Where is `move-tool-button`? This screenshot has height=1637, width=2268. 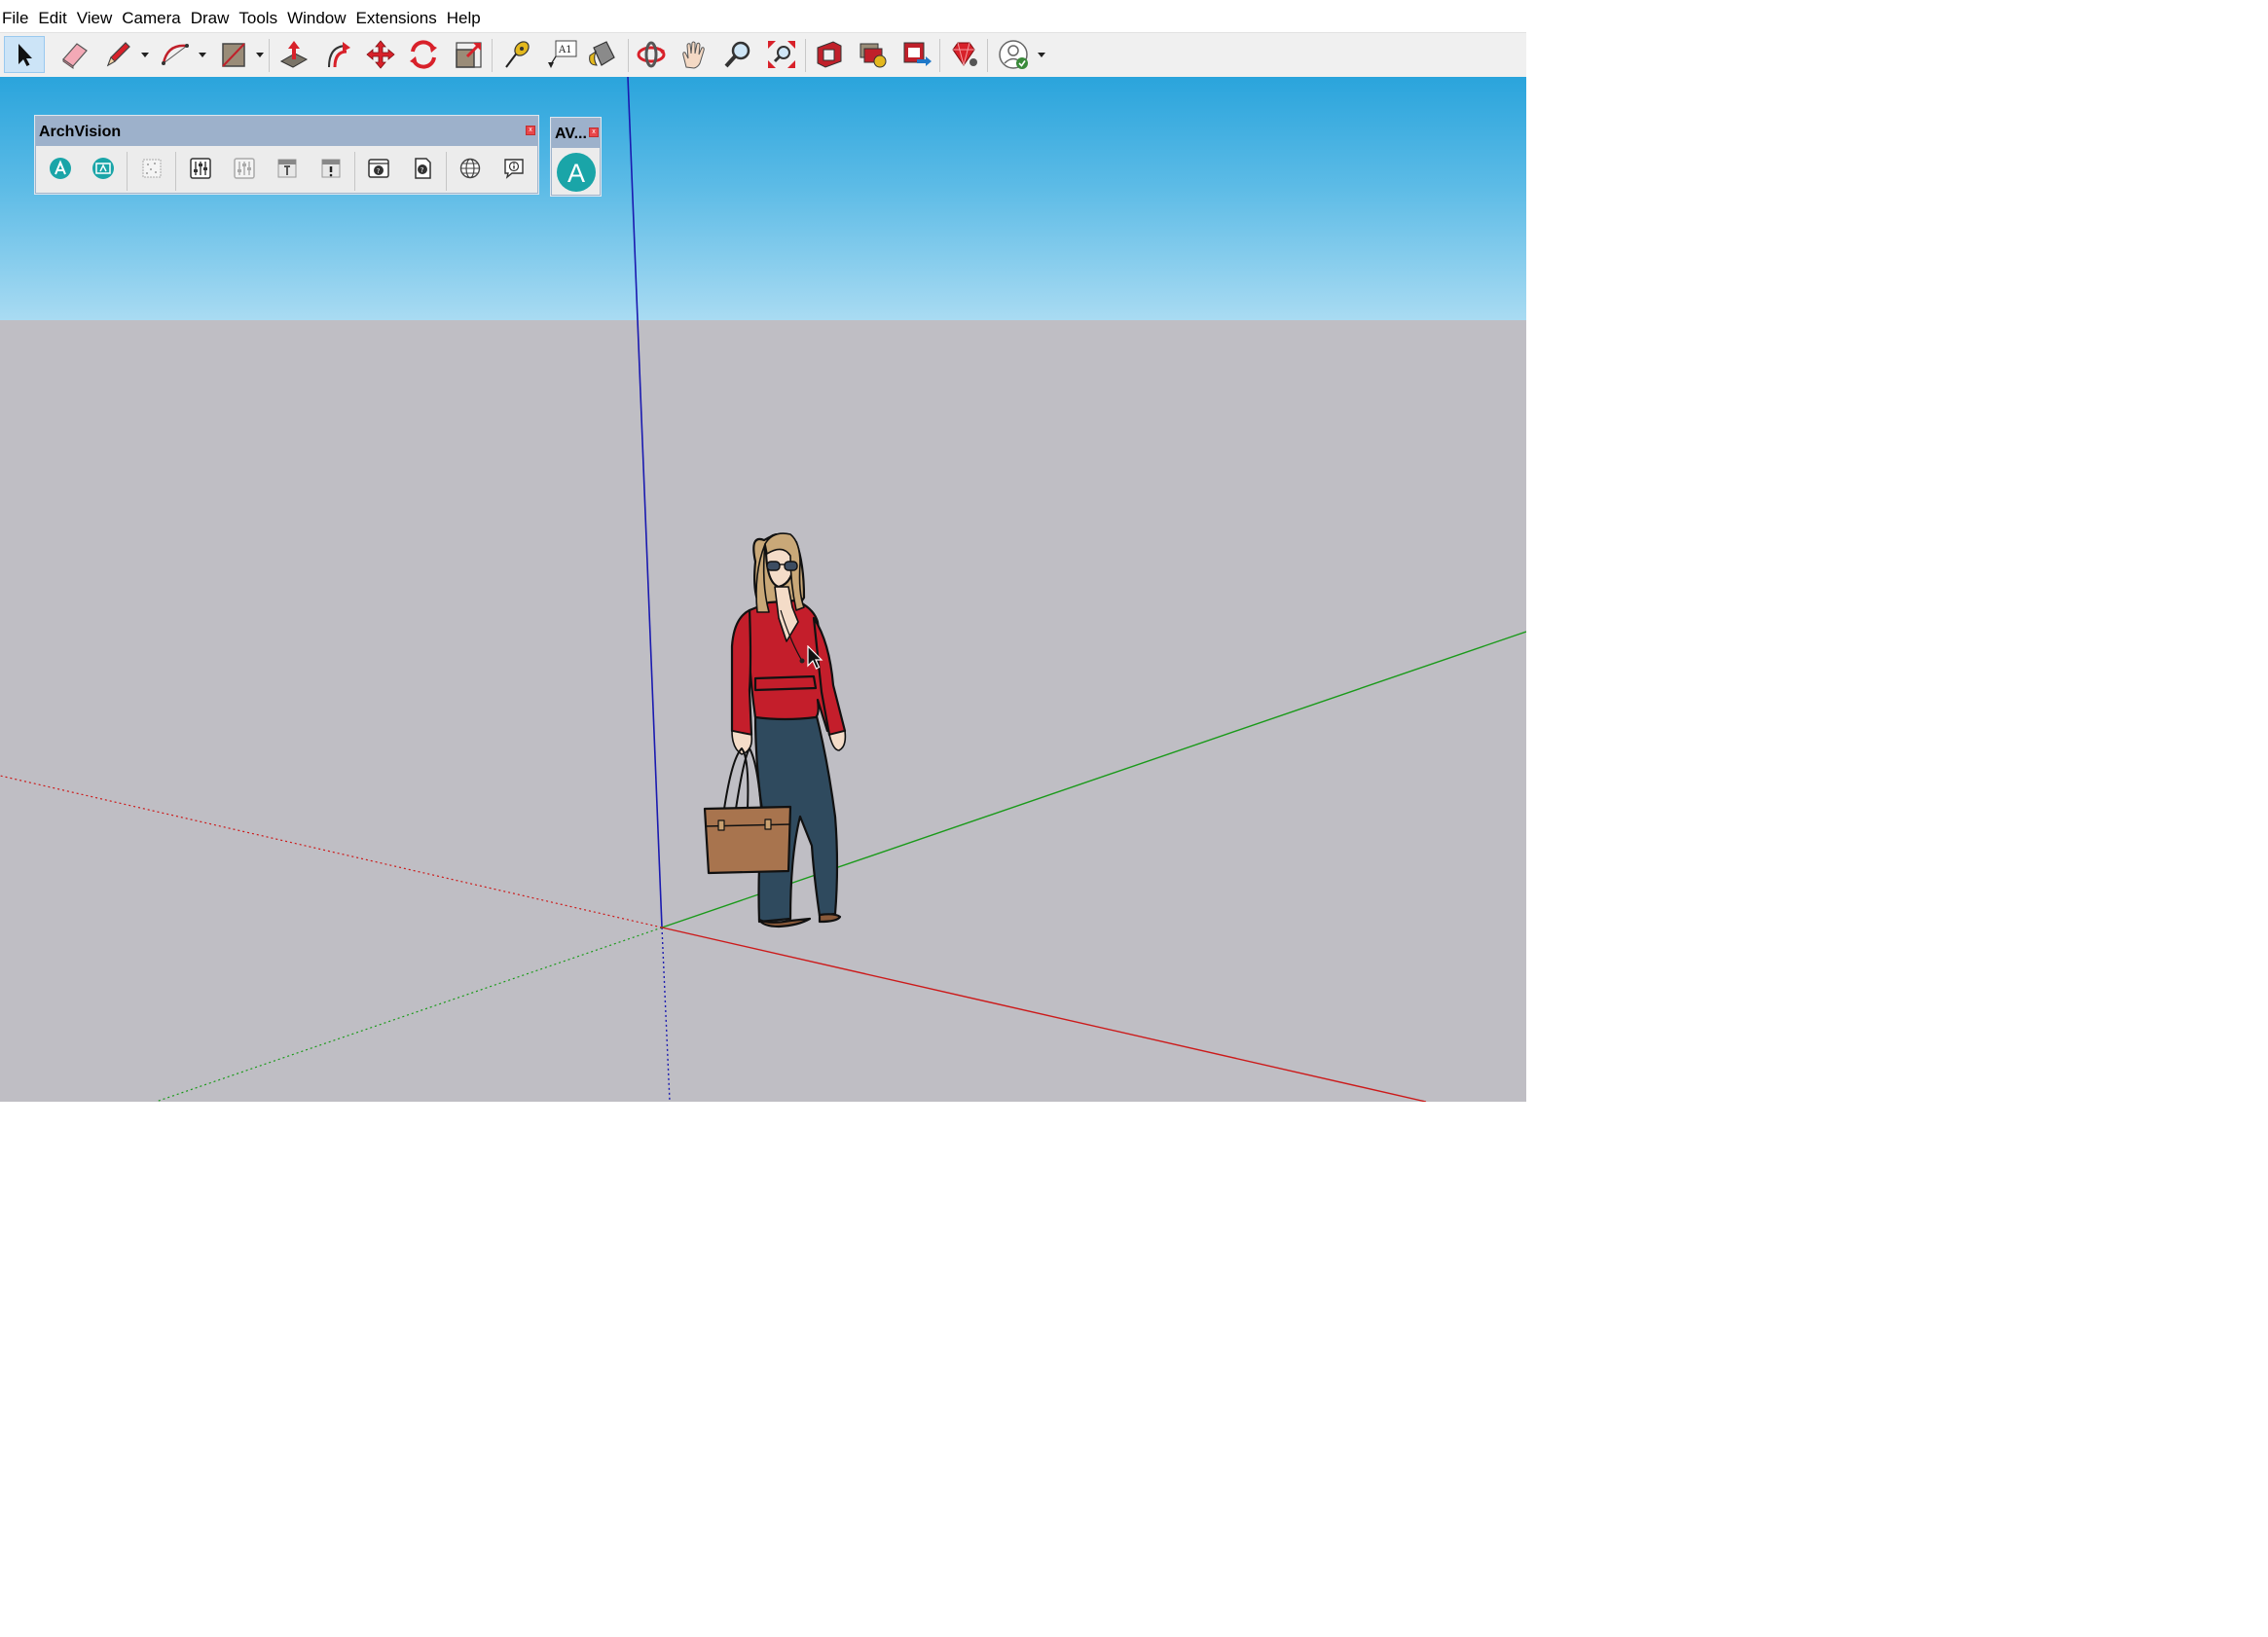 move-tool-button is located at coordinates (380, 54).